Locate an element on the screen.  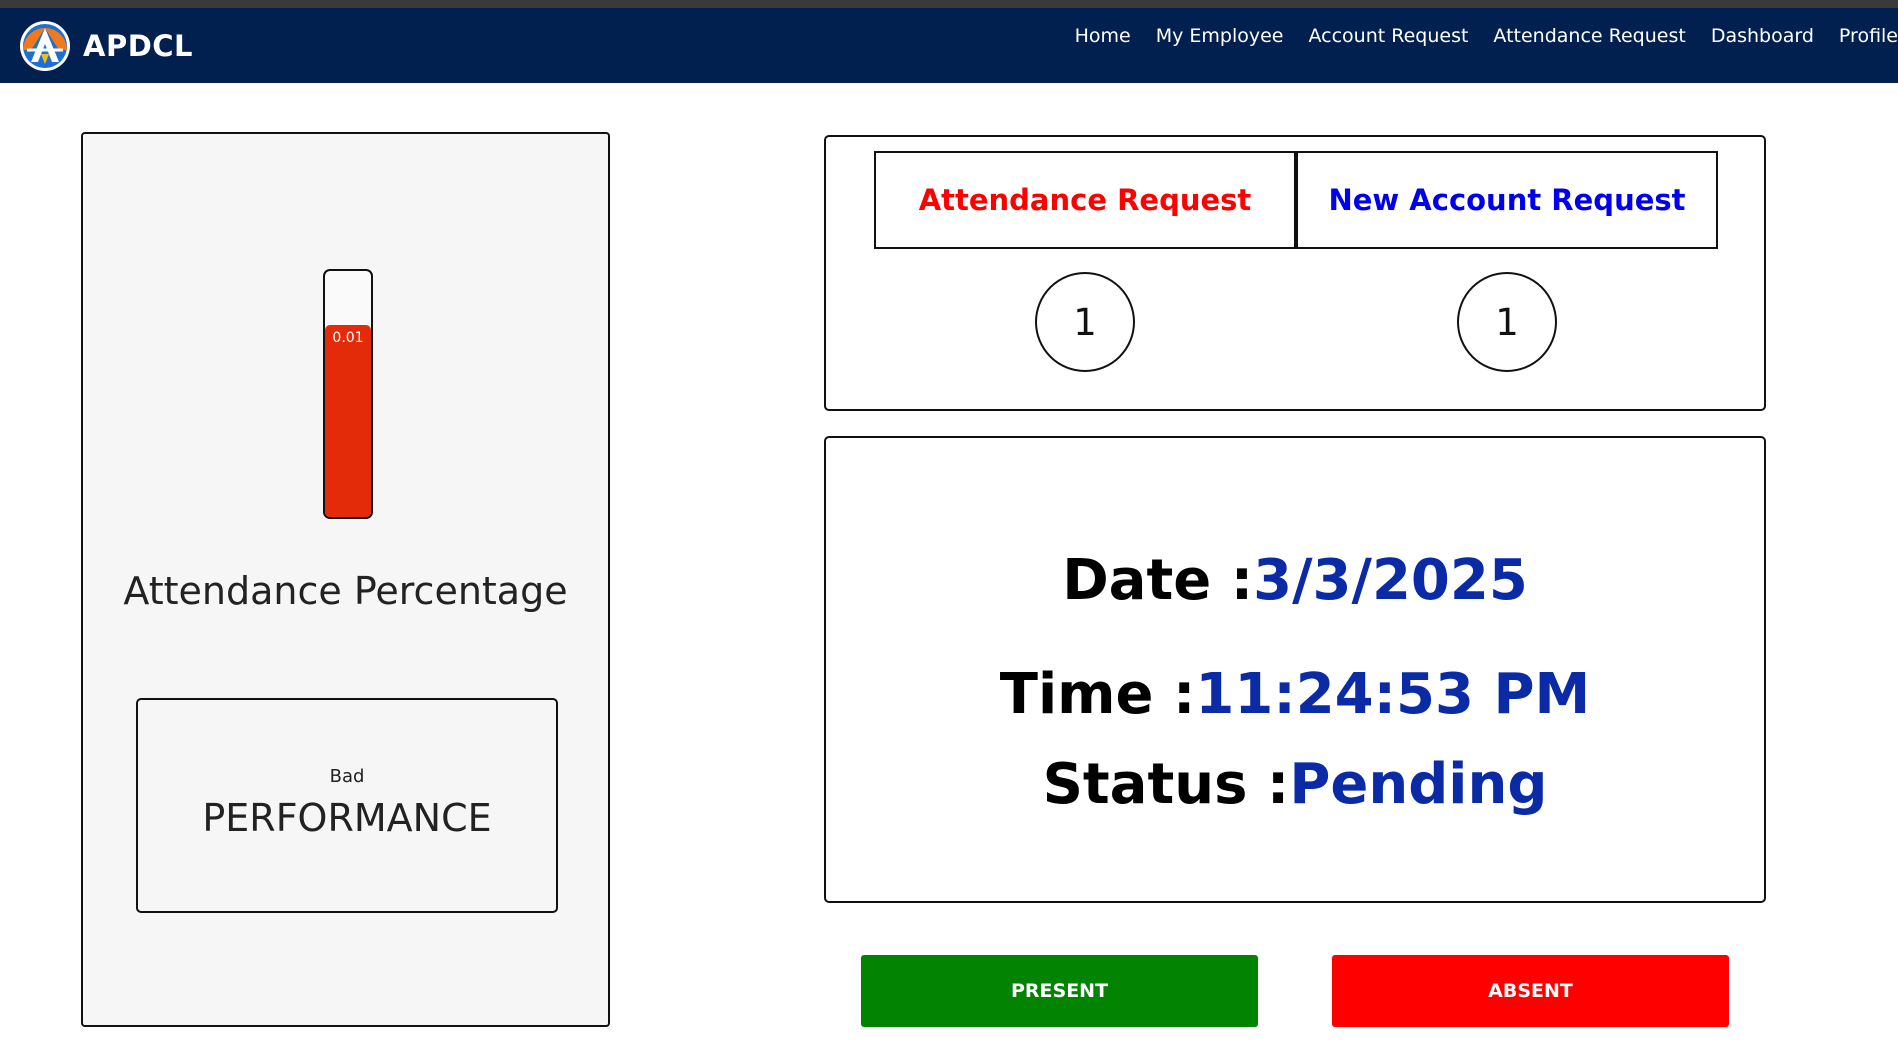
top-strip is located at coordinates (949, 4).